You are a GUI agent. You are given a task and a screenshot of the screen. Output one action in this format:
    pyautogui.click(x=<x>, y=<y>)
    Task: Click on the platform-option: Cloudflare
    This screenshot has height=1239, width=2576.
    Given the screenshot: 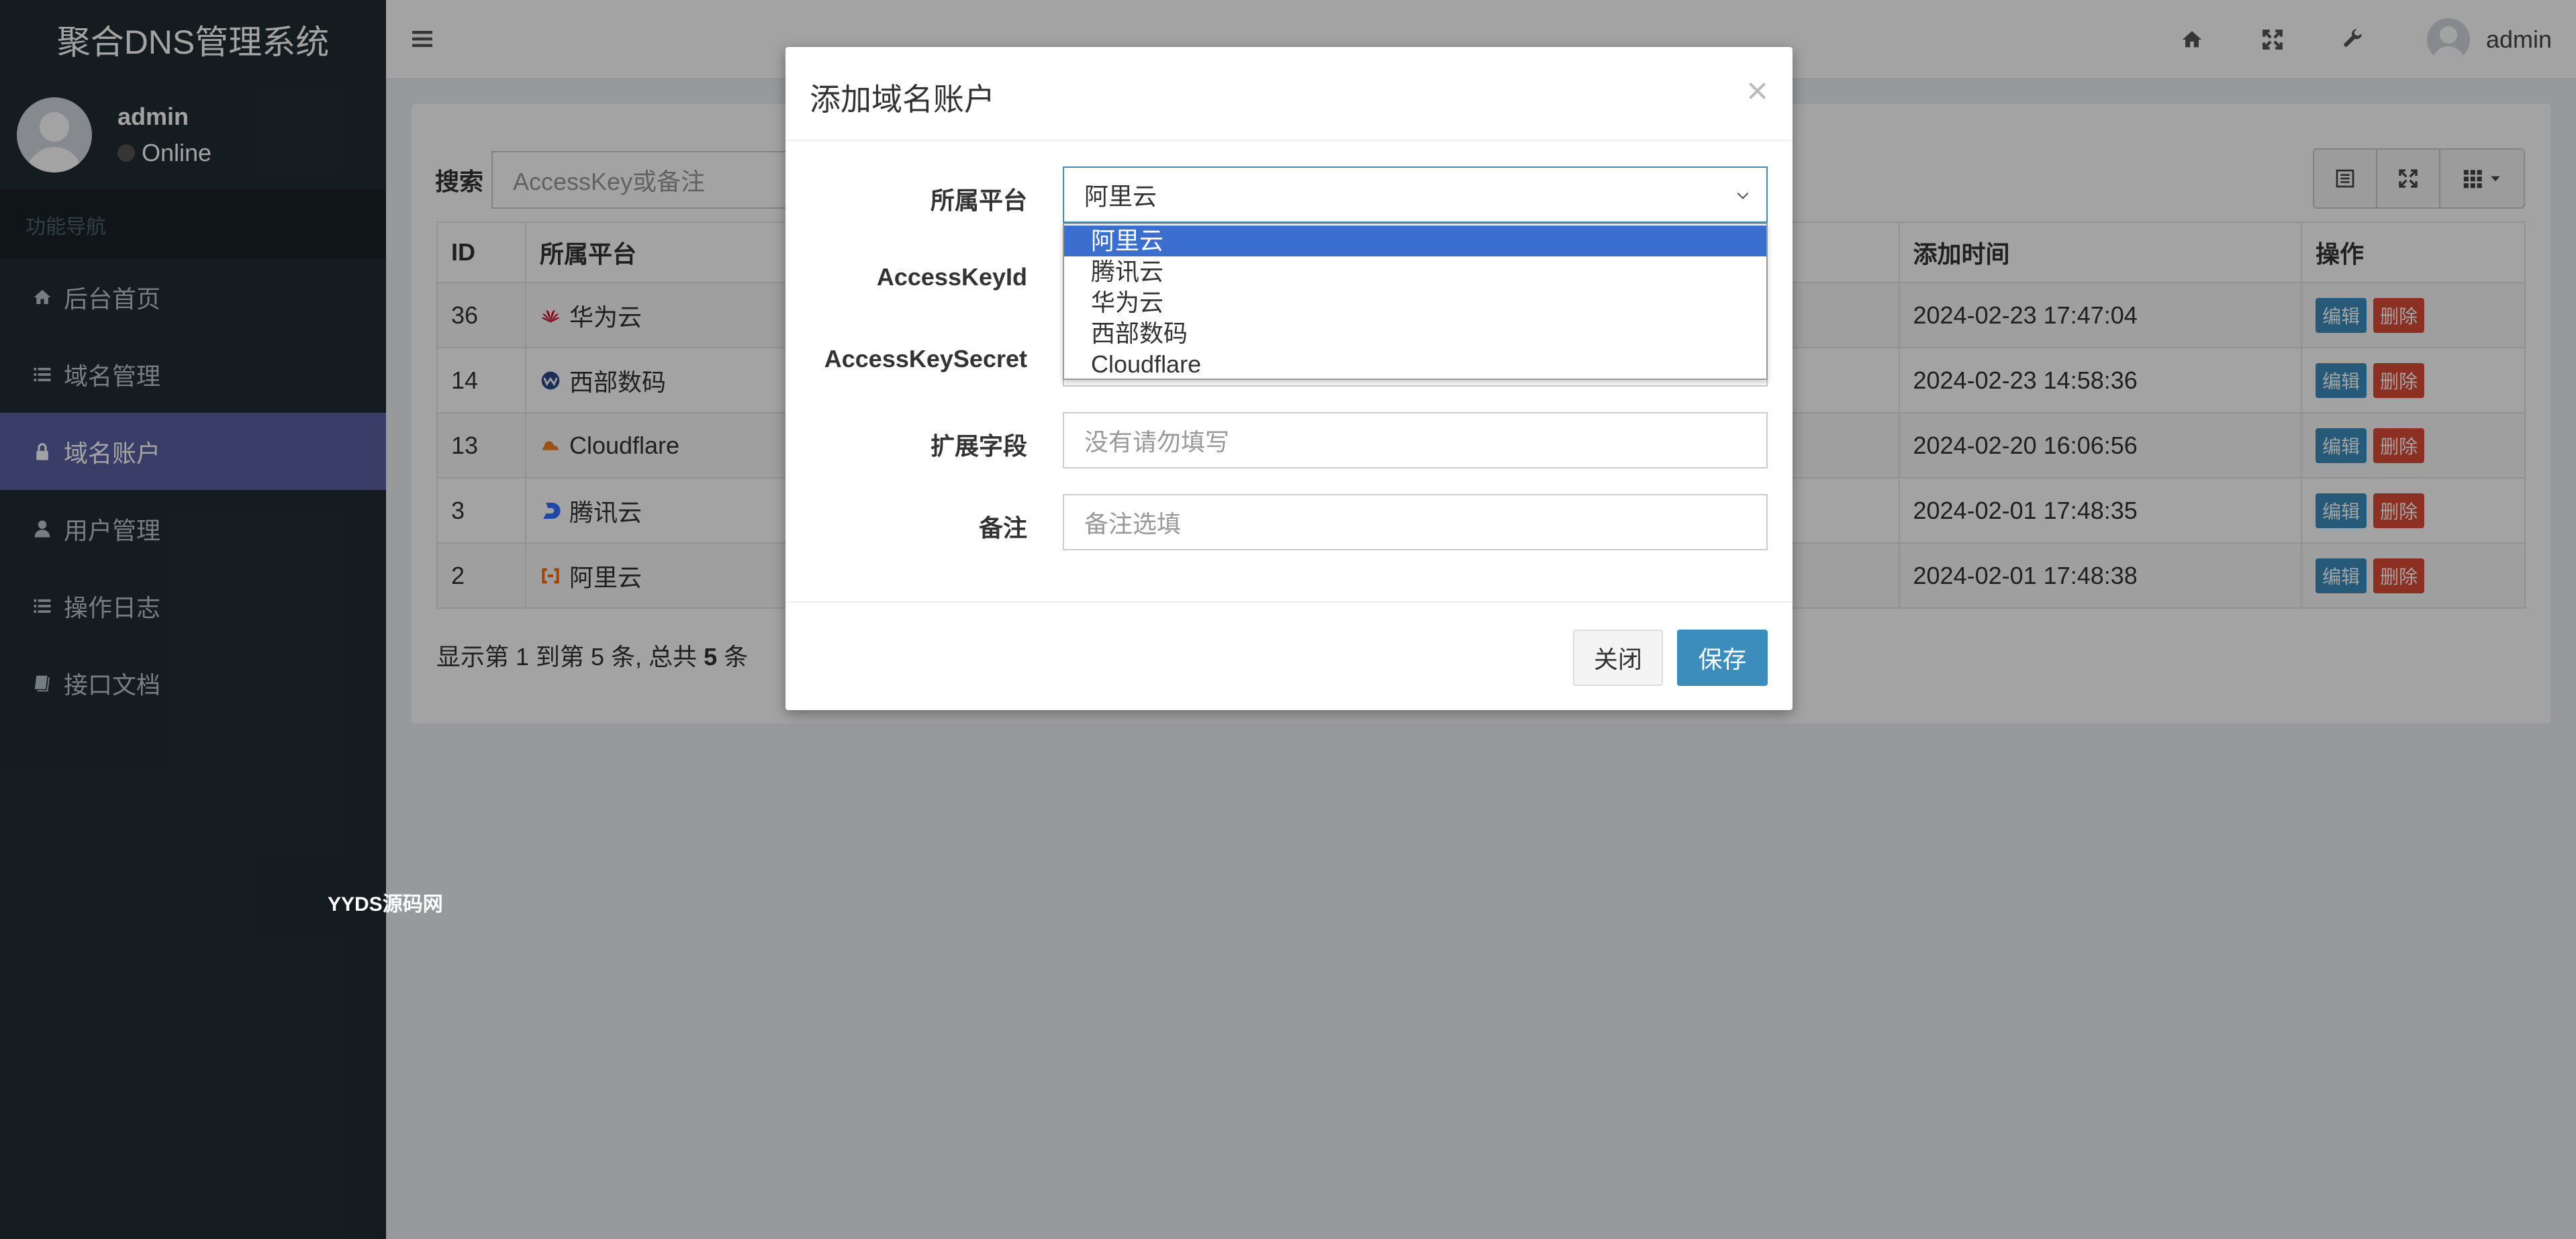 What is the action you would take?
    pyautogui.click(x=1415, y=364)
    